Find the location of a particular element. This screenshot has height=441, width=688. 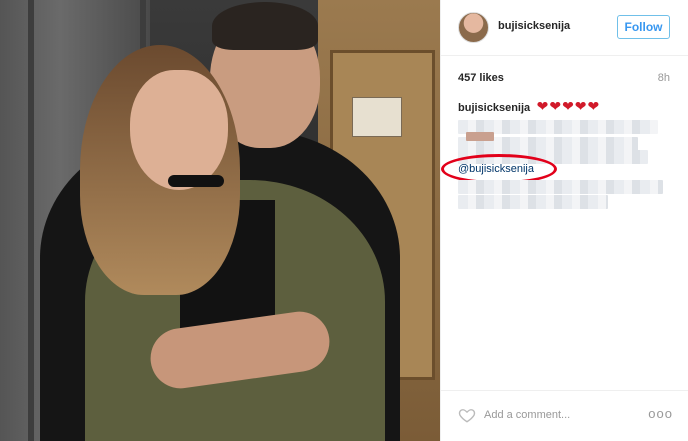

choker is located at coordinates (196, 181).